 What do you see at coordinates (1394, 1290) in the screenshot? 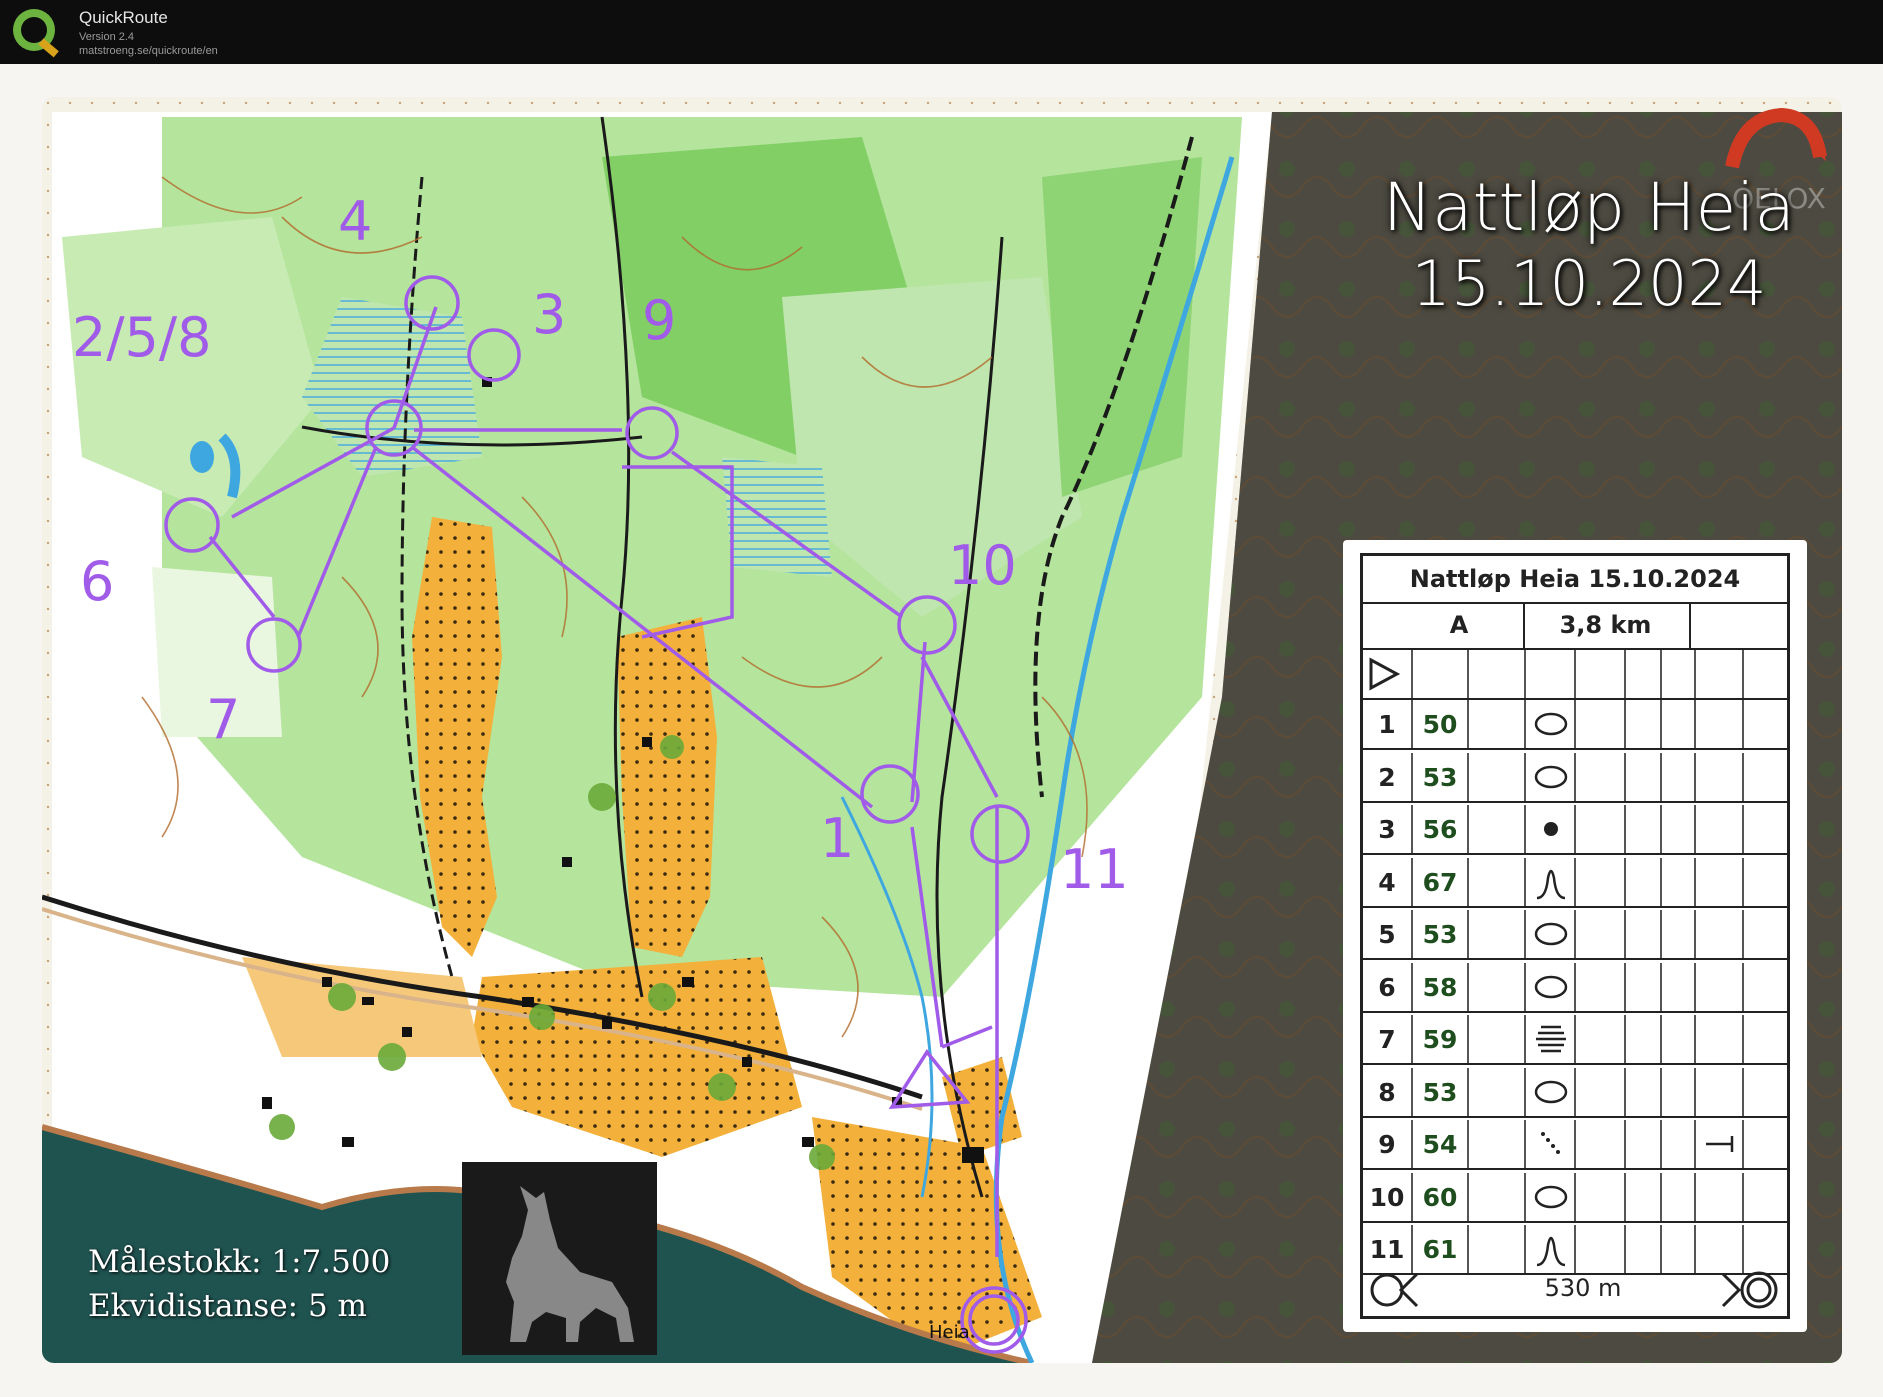
I see `finish-start-icon` at bounding box center [1394, 1290].